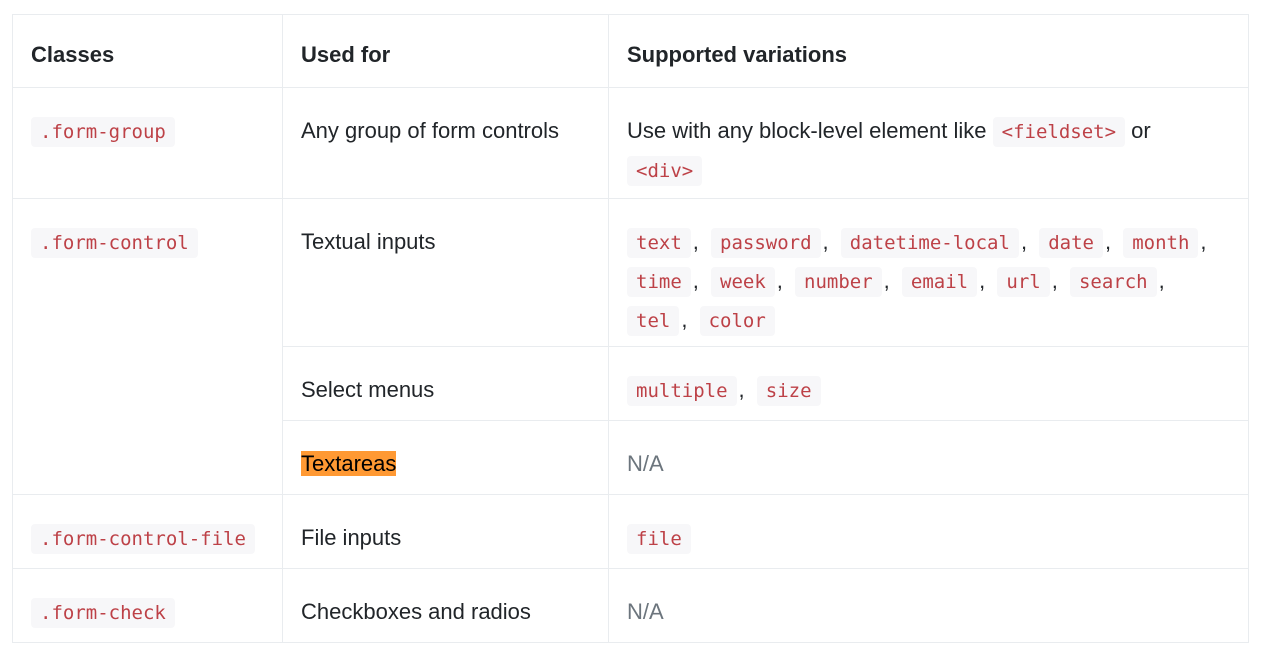 Image resolution: width=1266 pixels, height=659 pixels. I want to click on class-code: .form-control-file, so click(143, 539).